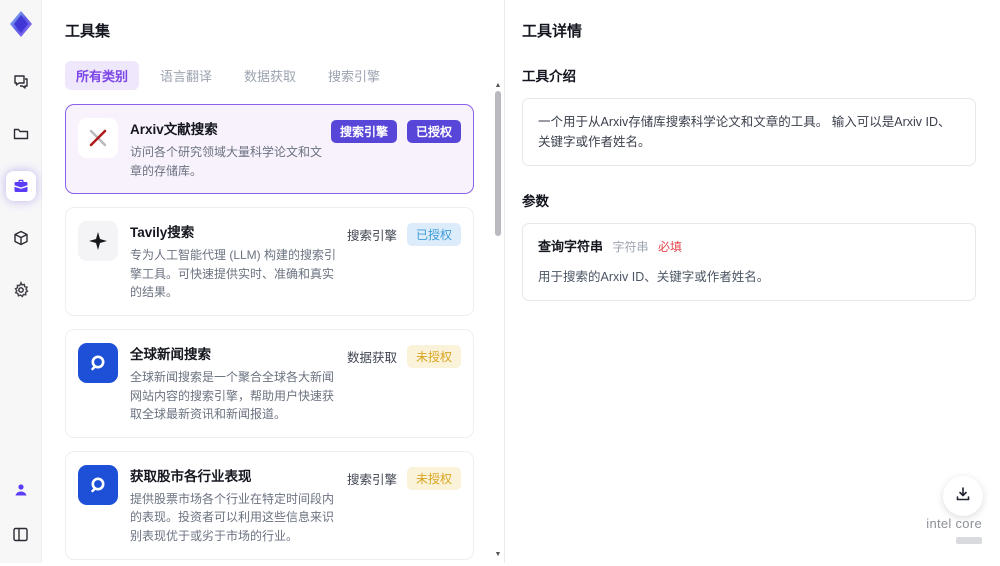 This screenshot has width=1000, height=566. What do you see at coordinates (354, 75) in the screenshot?
I see `tab-3: 搜索引擎` at bounding box center [354, 75].